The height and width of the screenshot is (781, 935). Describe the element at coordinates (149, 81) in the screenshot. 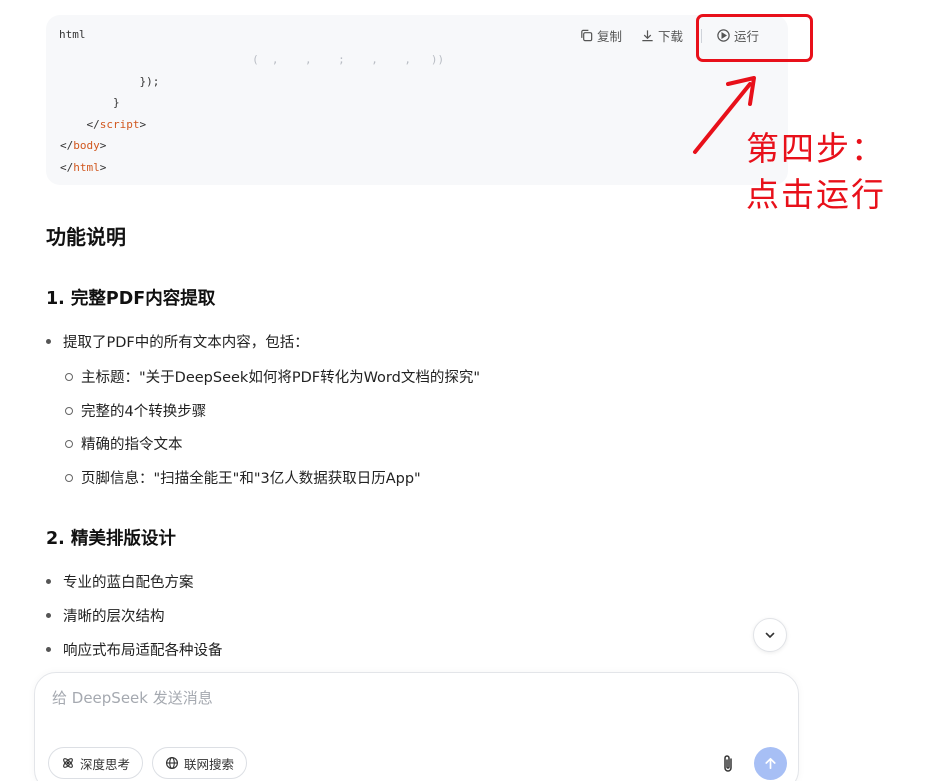

I see `code-line: });` at that location.